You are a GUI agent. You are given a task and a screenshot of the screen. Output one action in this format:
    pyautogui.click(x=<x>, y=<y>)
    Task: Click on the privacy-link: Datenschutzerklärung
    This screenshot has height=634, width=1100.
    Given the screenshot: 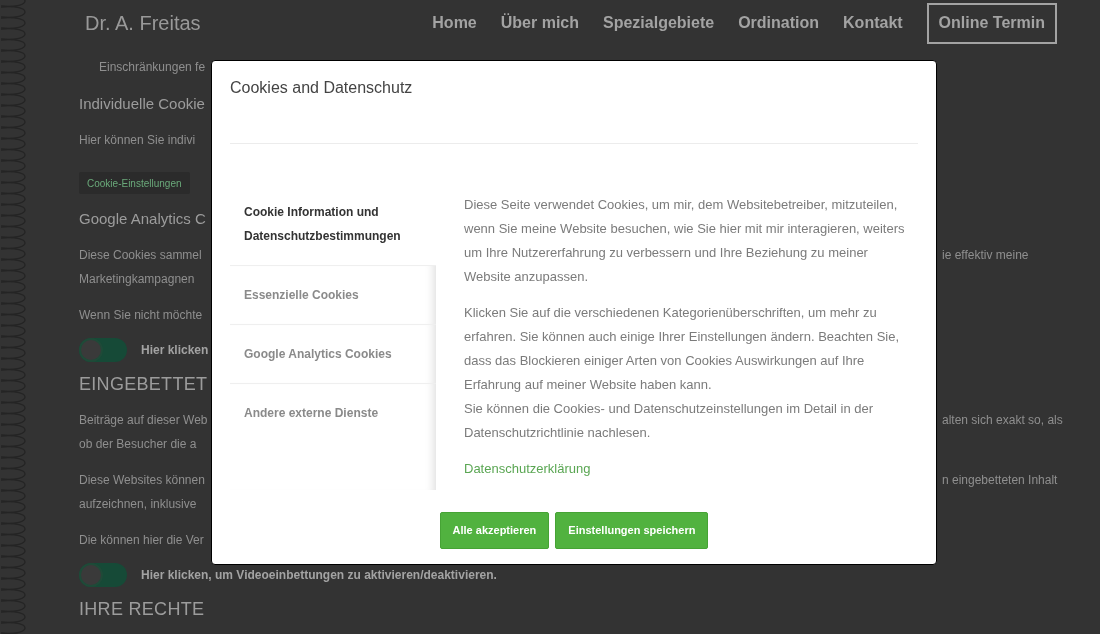 What is the action you would take?
    pyautogui.click(x=527, y=469)
    